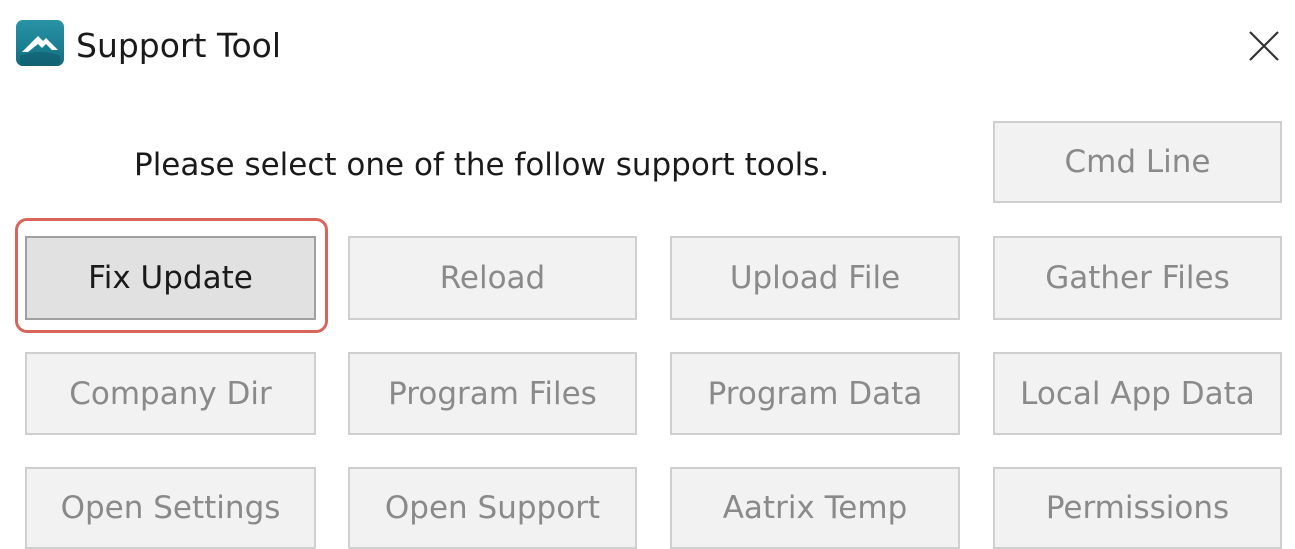  What do you see at coordinates (170, 278) in the screenshot?
I see `fix-update-button: Fix Update` at bounding box center [170, 278].